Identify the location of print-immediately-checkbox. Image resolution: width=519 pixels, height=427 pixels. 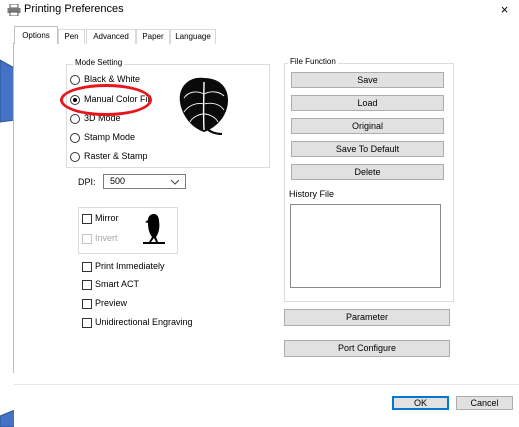
(87, 267).